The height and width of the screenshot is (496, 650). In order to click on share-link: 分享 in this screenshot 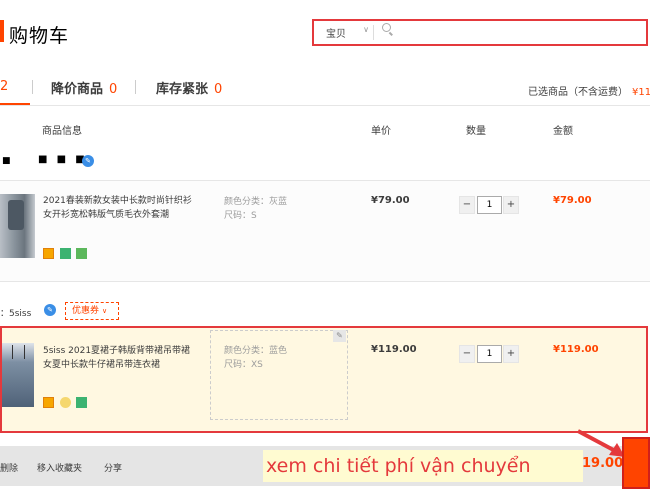, I will do `click(113, 467)`.